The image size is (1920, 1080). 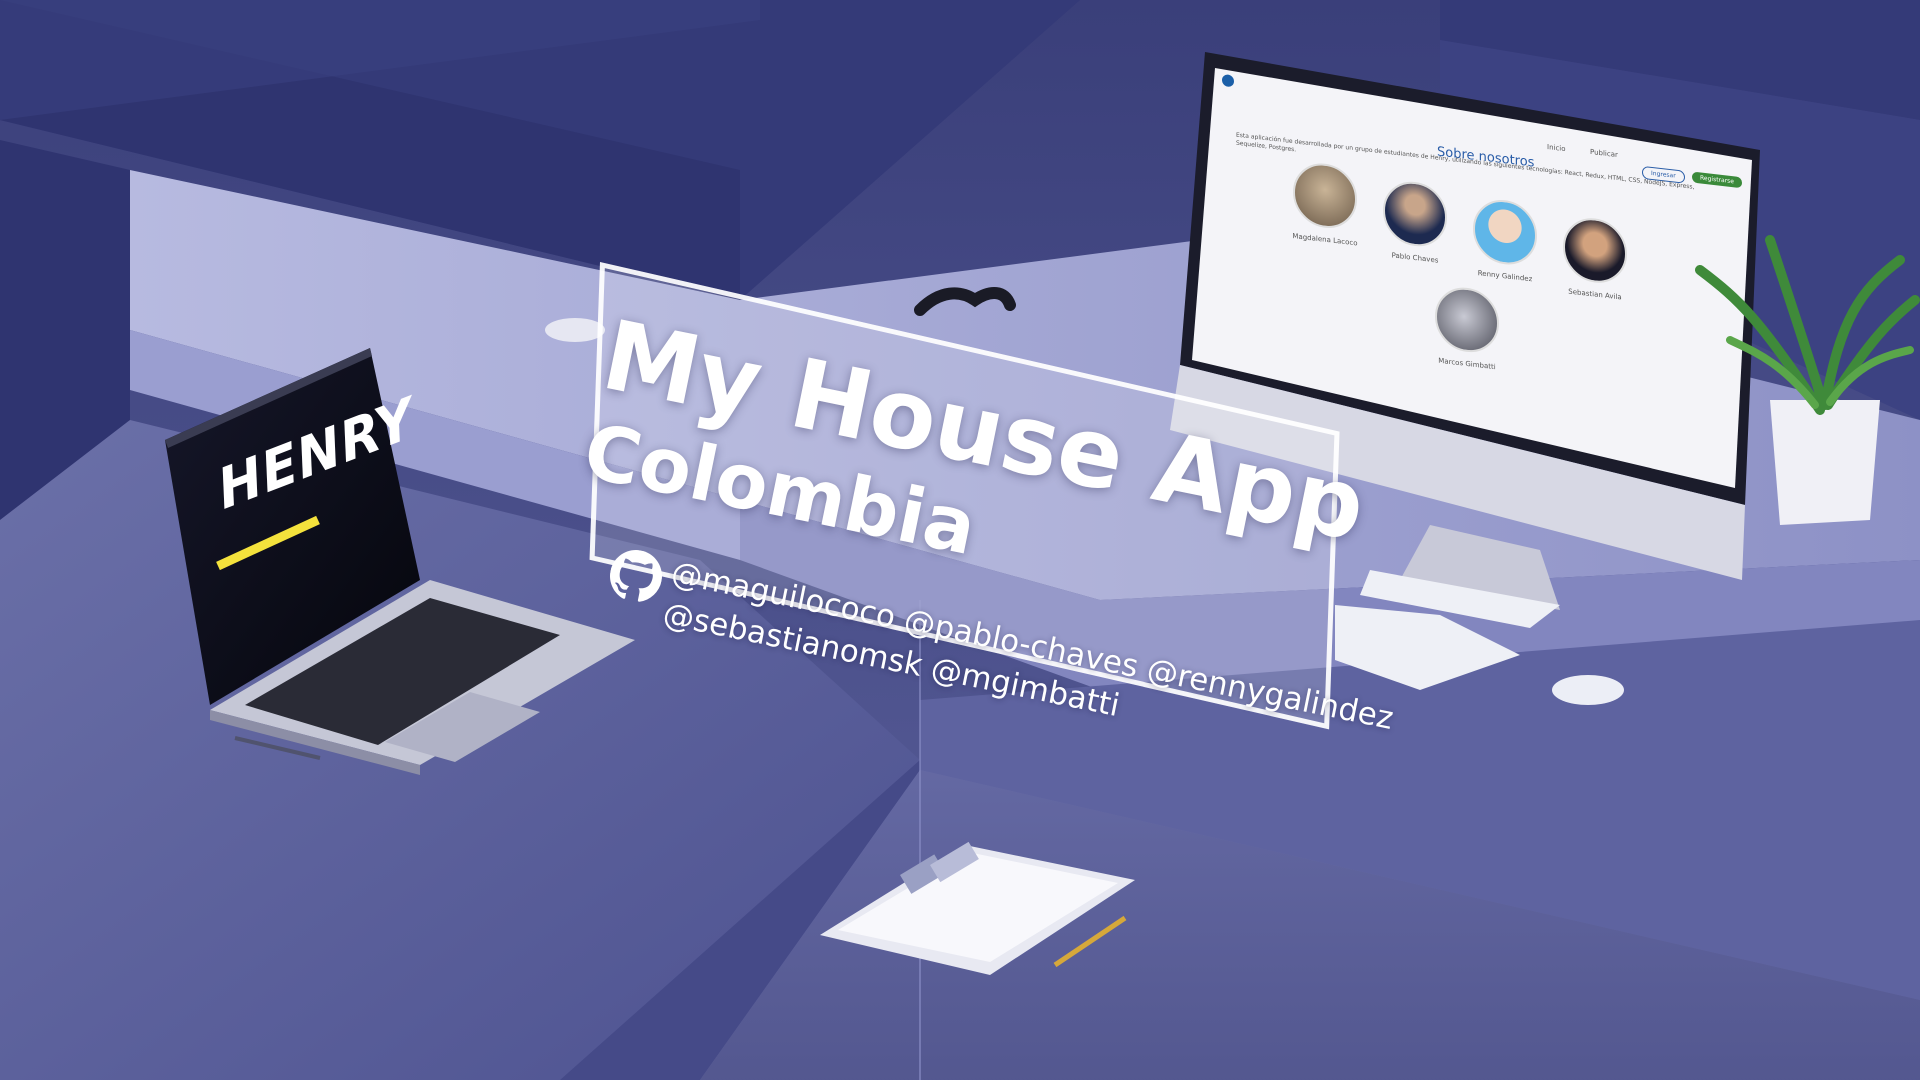 What do you see at coordinates (1505, 276) in the screenshot?
I see `member-name: Renny Galindez` at bounding box center [1505, 276].